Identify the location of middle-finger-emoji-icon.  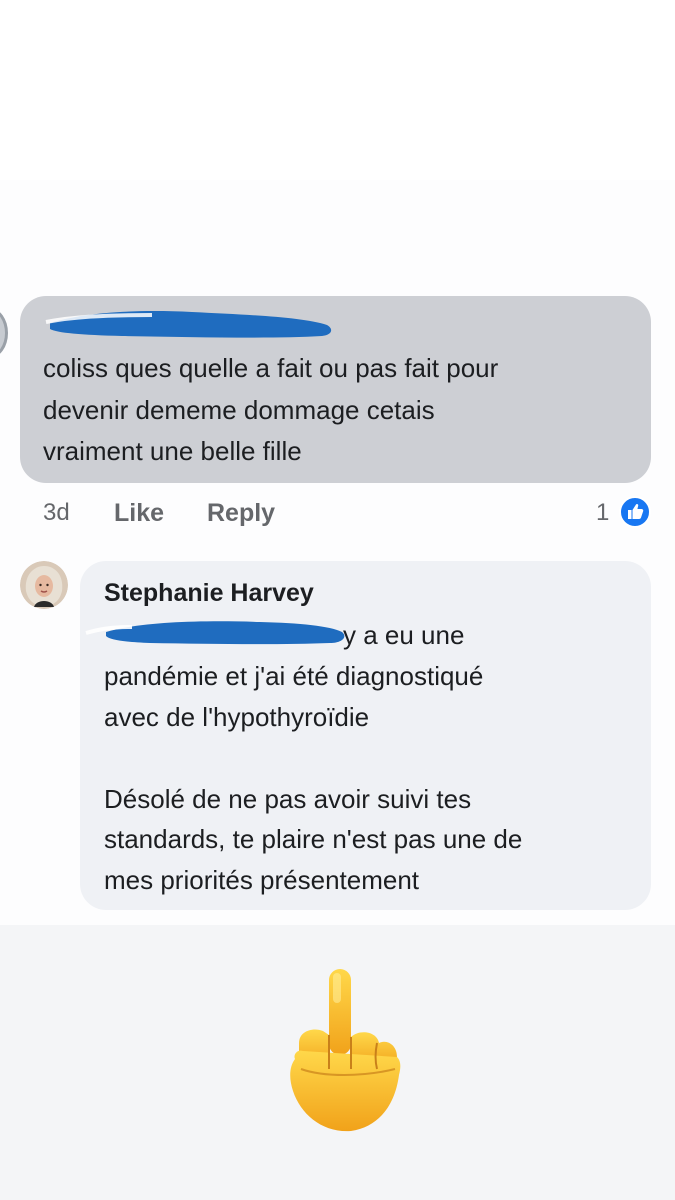
(345, 1050).